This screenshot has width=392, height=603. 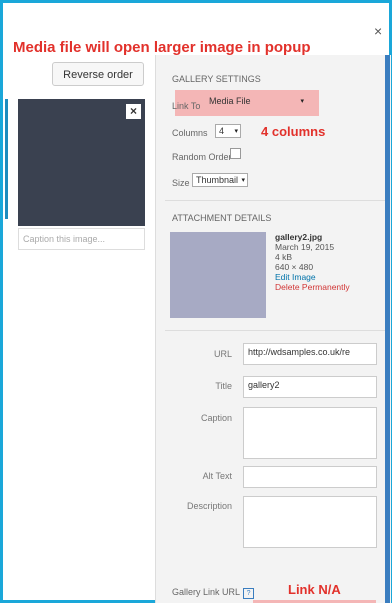 What do you see at coordinates (186, 106) in the screenshot?
I see `link-to-label: Link To` at bounding box center [186, 106].